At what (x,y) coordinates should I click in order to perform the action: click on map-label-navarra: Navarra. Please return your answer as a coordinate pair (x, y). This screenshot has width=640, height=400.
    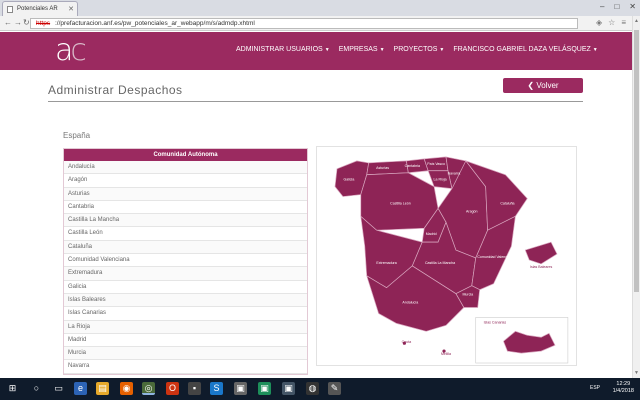
    Looking at the image, I should click on (454, 174).